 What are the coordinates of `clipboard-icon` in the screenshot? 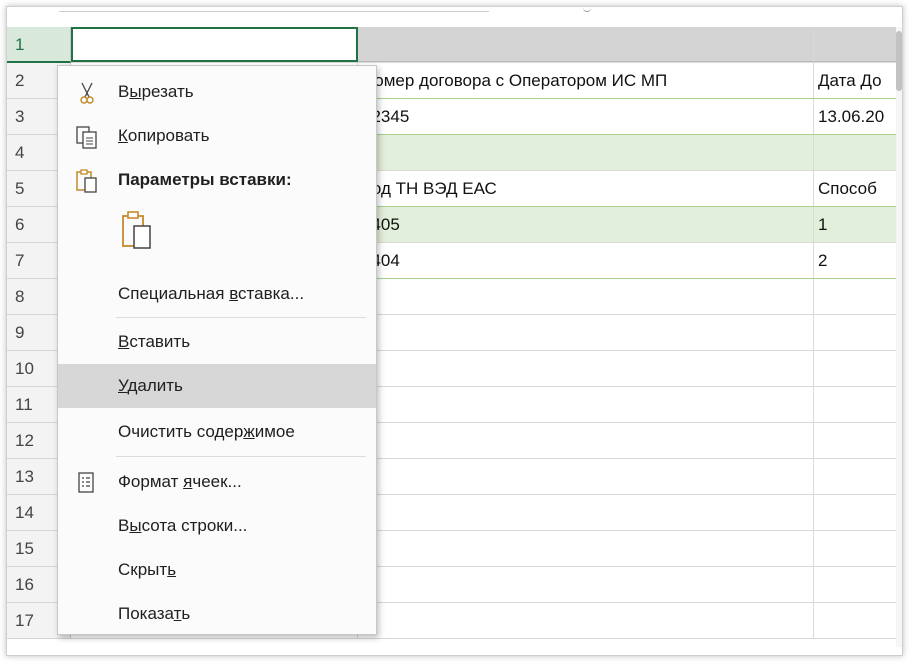 It's located at (87, 181).